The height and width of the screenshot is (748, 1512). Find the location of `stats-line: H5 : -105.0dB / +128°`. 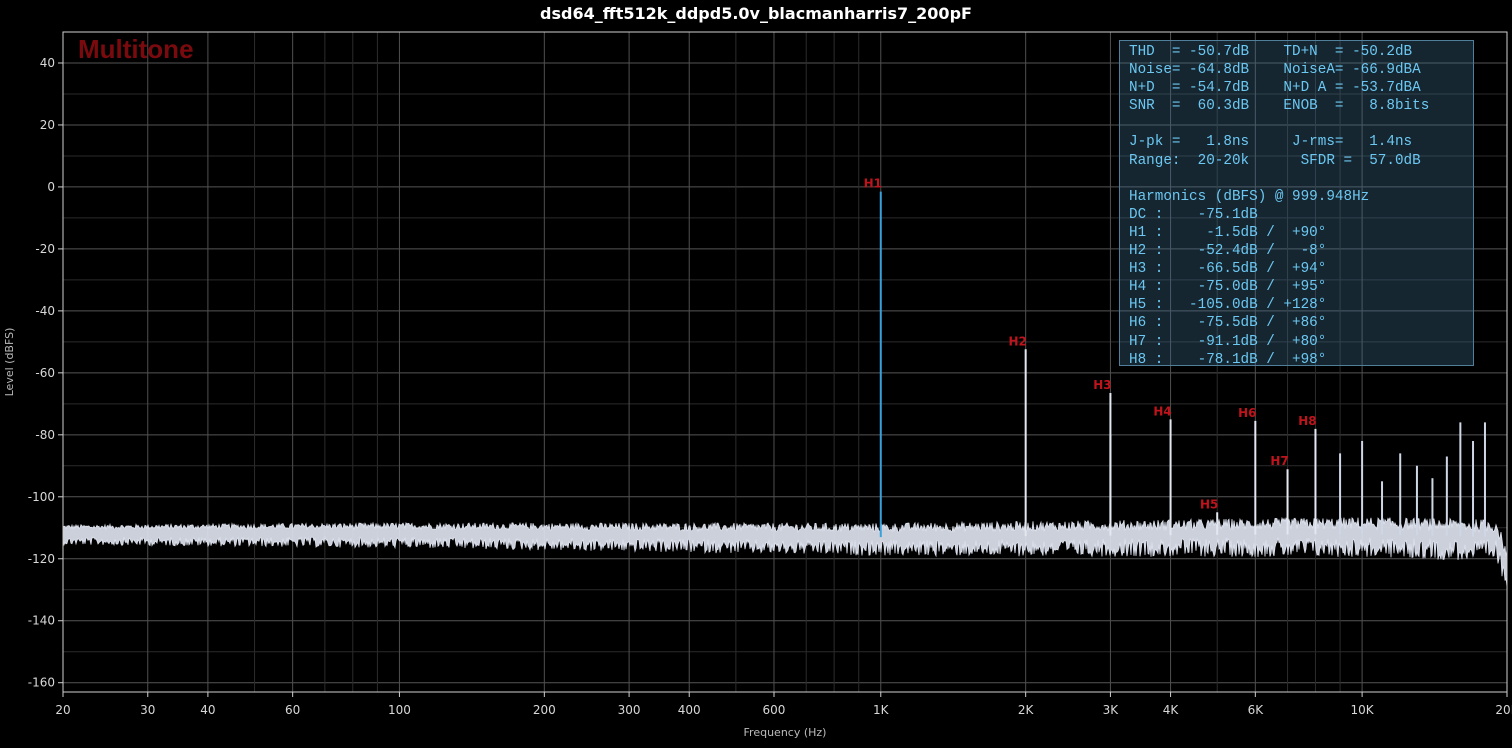

stats-line: H5 : -105.0dB / +128° is located at coordinates (1228, 305).